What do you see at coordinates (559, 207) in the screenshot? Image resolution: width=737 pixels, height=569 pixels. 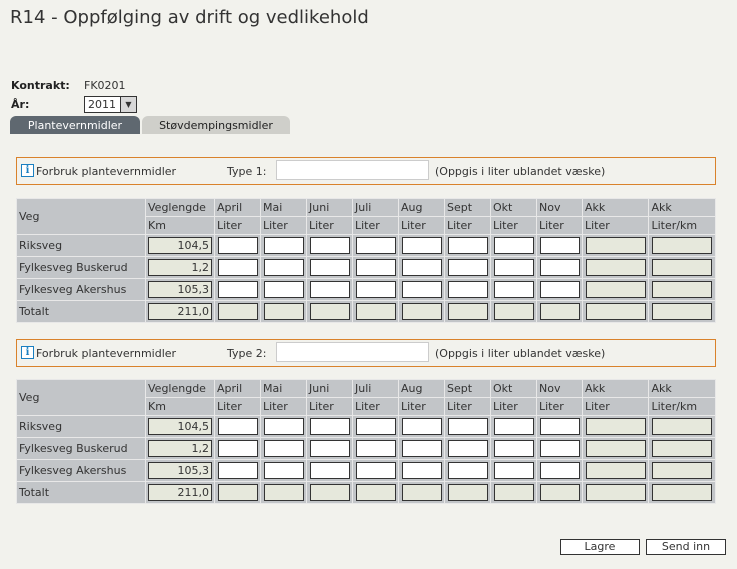 I see `column-header: Nov` at bounding box center [559, 207].